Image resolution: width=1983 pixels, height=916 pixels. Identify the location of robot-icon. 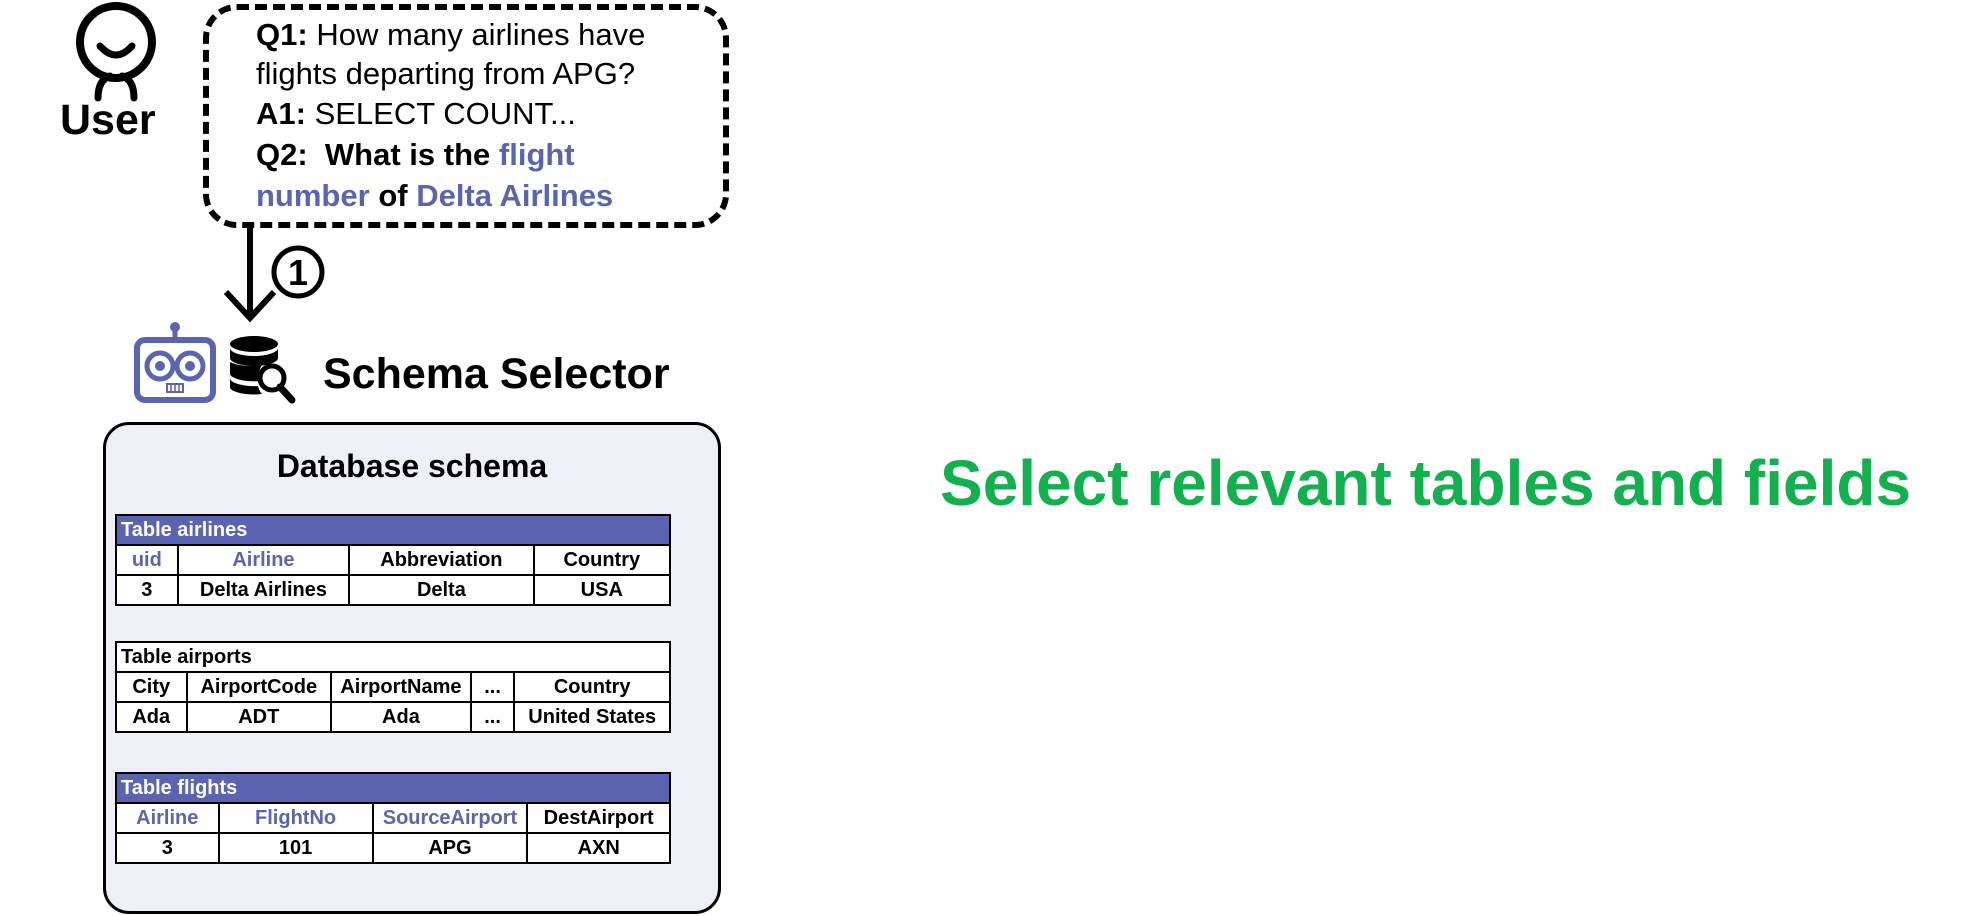
(175, 362).